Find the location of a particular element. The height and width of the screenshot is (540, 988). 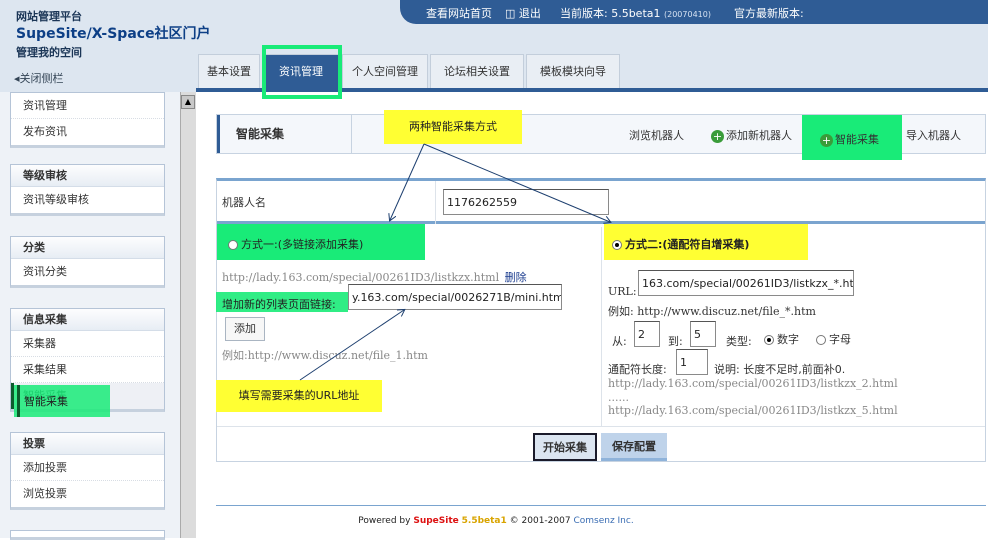

footer-site: Site is located at coordinates (448, 521).